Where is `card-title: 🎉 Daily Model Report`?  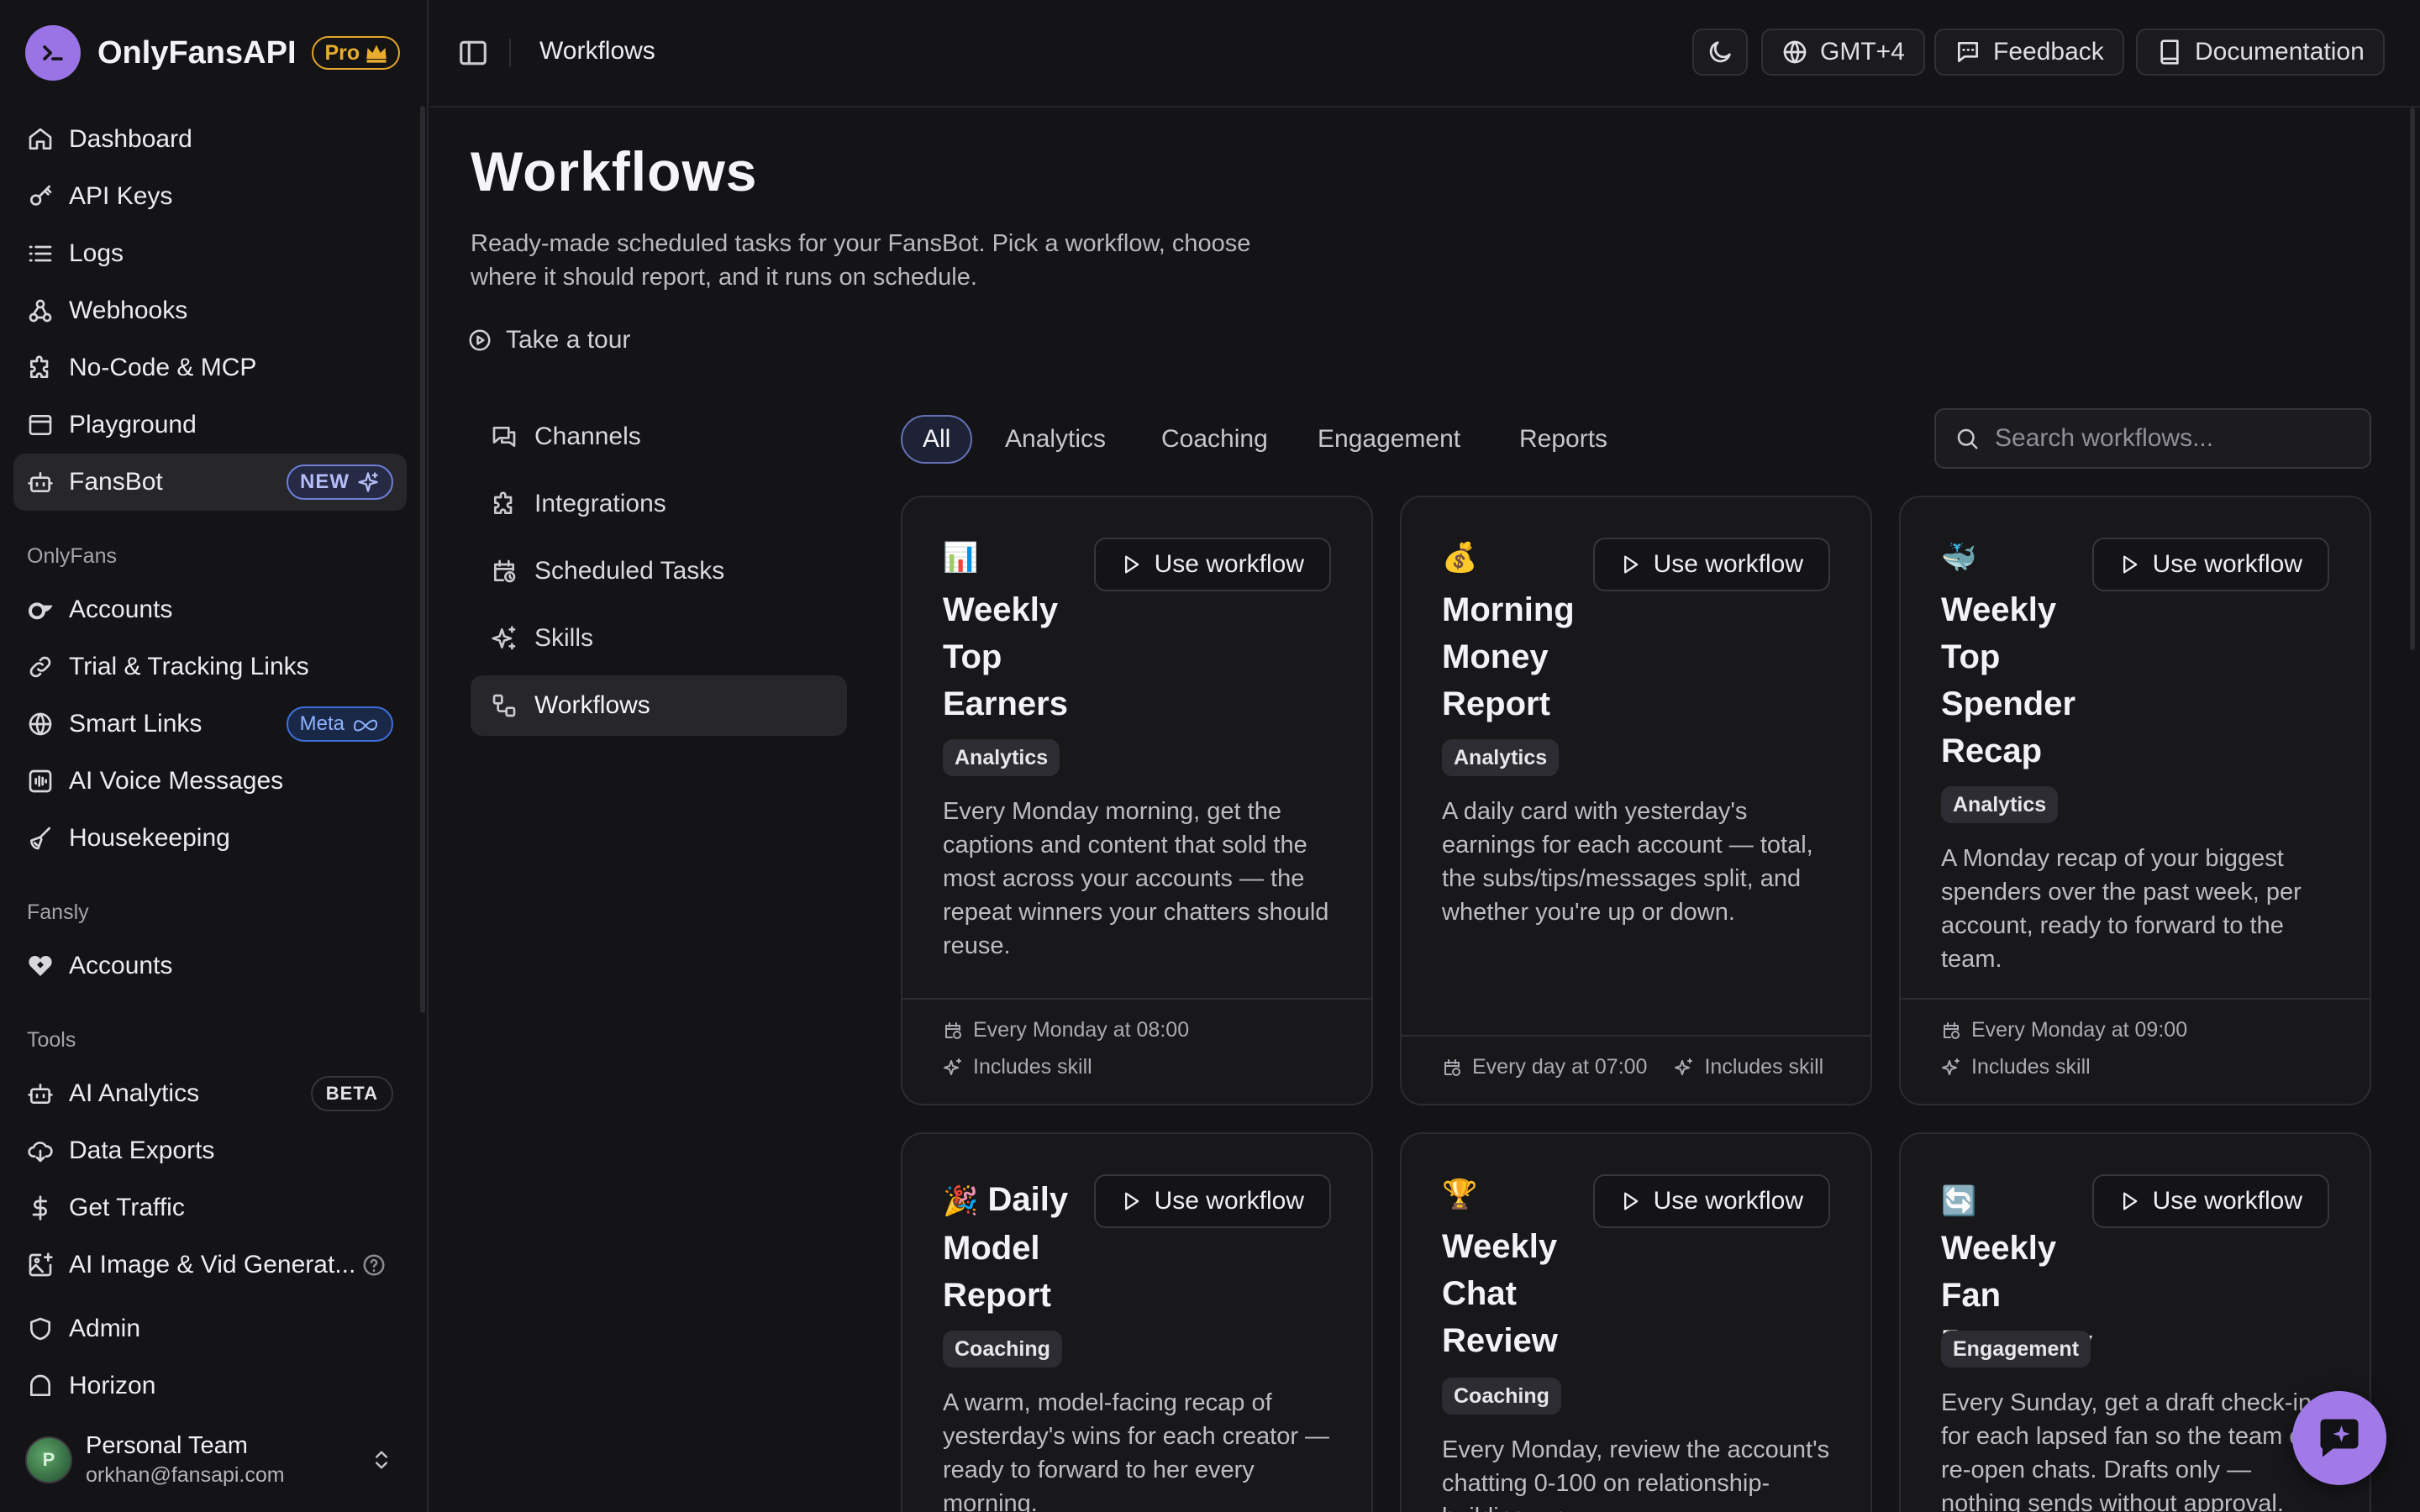
card-title: 🎉 Daily Model Report is located at coordinates (1015, 1247).